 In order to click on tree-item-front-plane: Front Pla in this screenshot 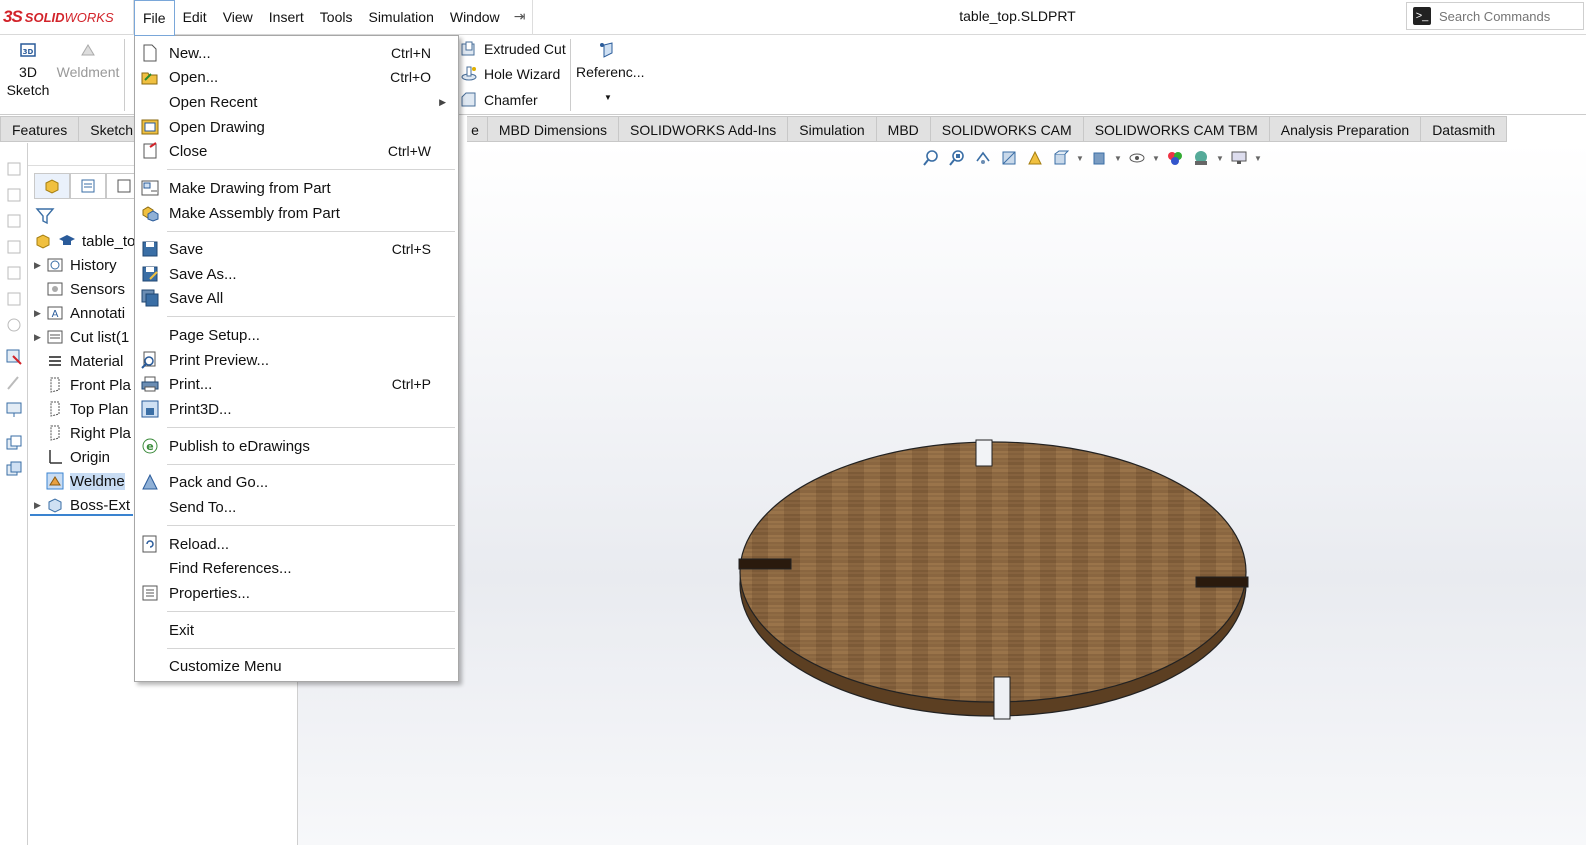, I will do `click(82, 385)`.